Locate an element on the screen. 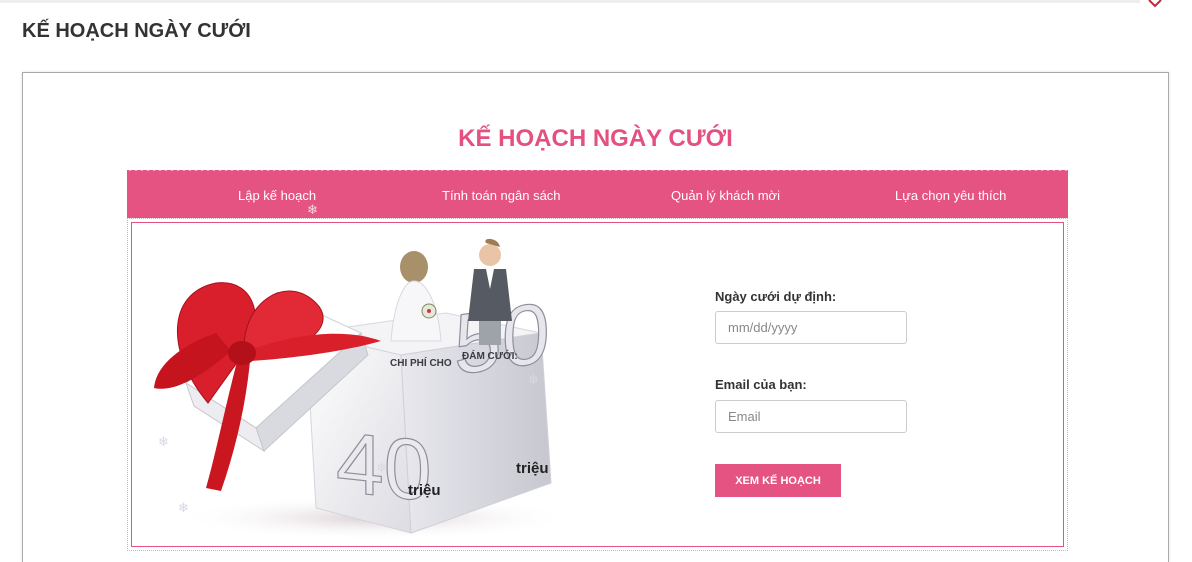 This screenshot has width=1192, height=562. panel-title: KẾ HOẠCH NGÀY CƯỚI is located at coordinates (595, 138).